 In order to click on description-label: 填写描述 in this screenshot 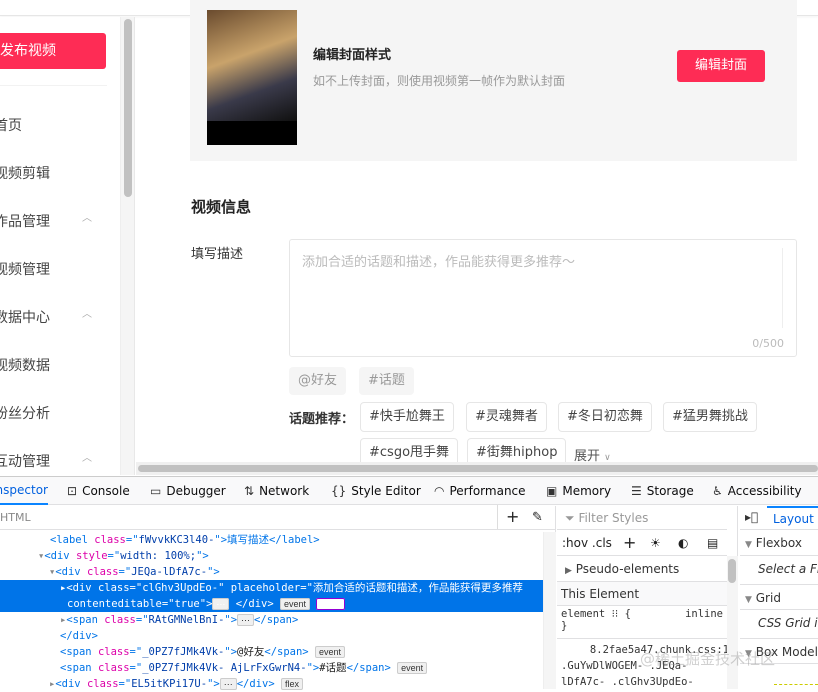, I will do `click(217, 254)`.